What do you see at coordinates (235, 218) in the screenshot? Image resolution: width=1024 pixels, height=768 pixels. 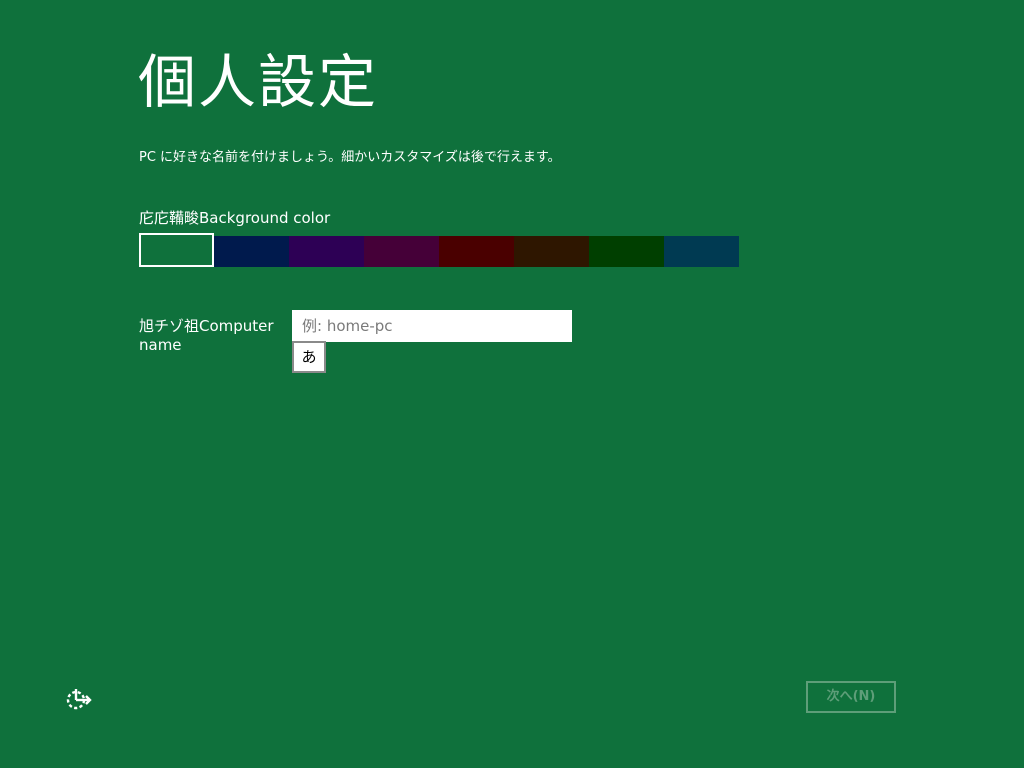 I see `background-color-label: 庀庀鞴畯Background color` at bounding box center [235, 218].